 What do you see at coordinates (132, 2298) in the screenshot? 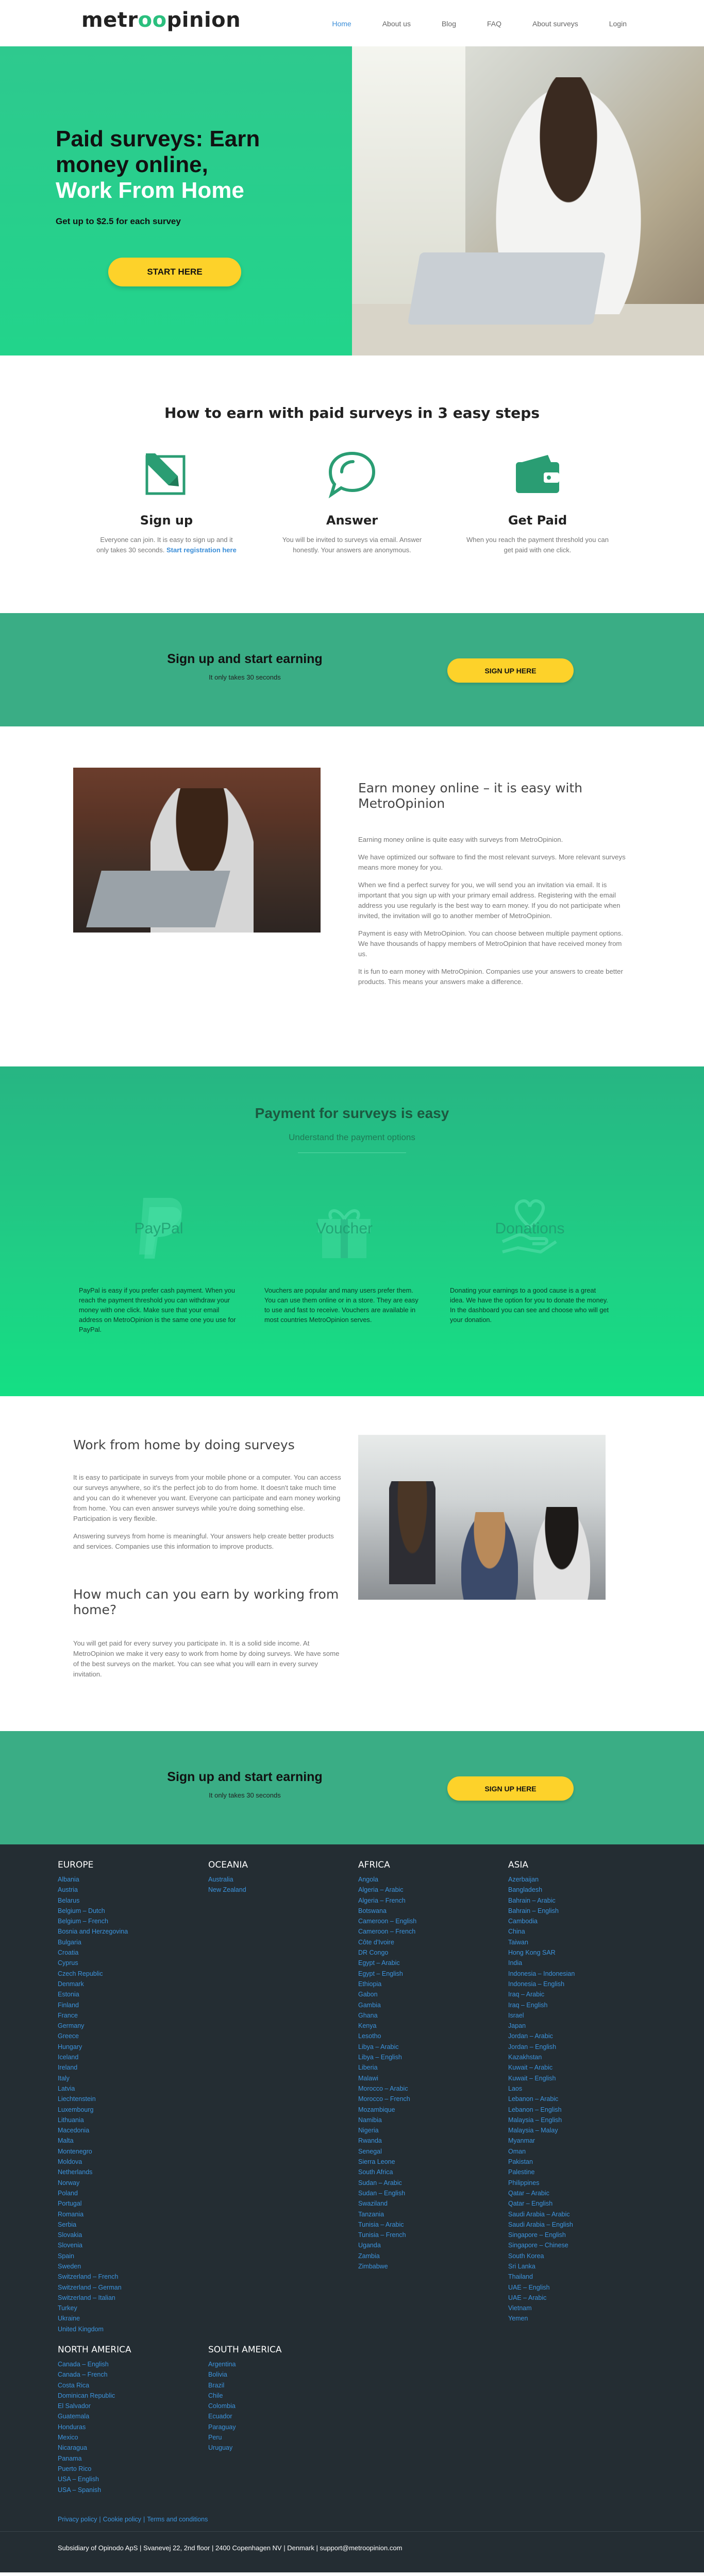
I see `country-link: Switzerland – Italian` at bounding box center [132, 2298].